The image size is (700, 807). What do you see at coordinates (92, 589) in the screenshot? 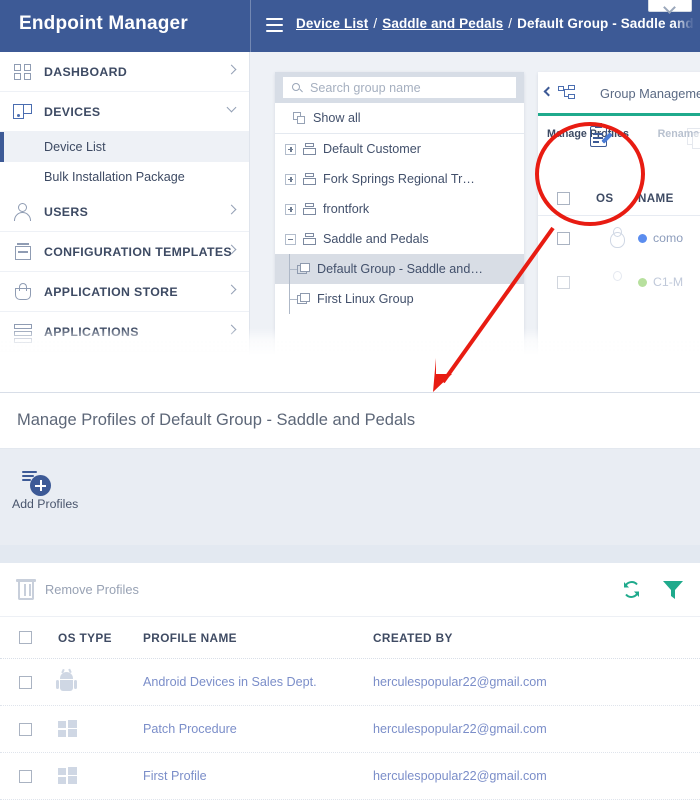
I see `remove-profiles-label: Remove Profiles` at bounding box center [92, 589].